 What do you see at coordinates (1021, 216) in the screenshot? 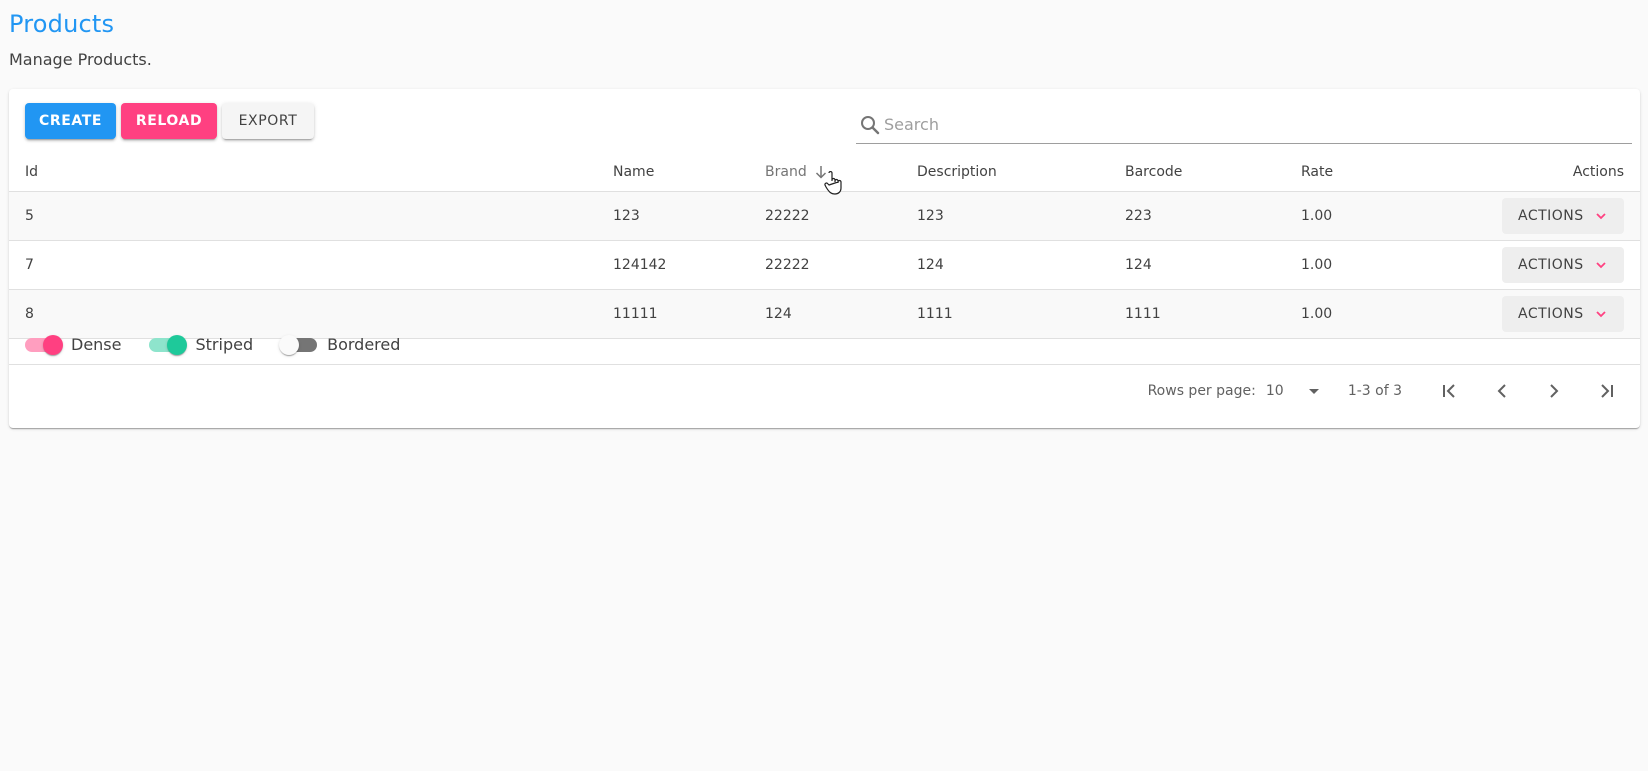
I see `cell-description: 123` at bounding box center [1021, 216].